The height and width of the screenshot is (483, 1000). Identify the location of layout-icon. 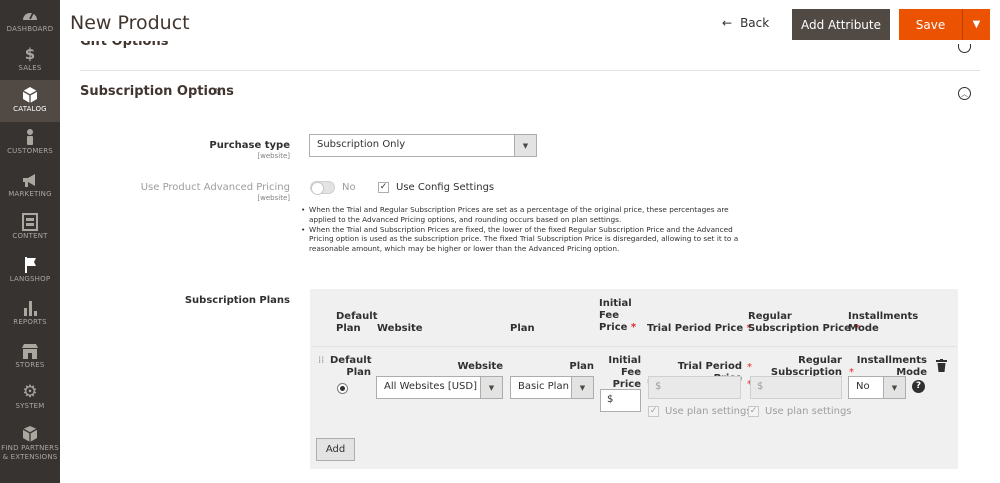
(30, 222).